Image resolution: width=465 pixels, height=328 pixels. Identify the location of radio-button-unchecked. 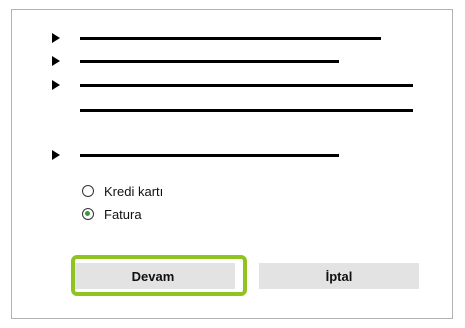
(88, 191).